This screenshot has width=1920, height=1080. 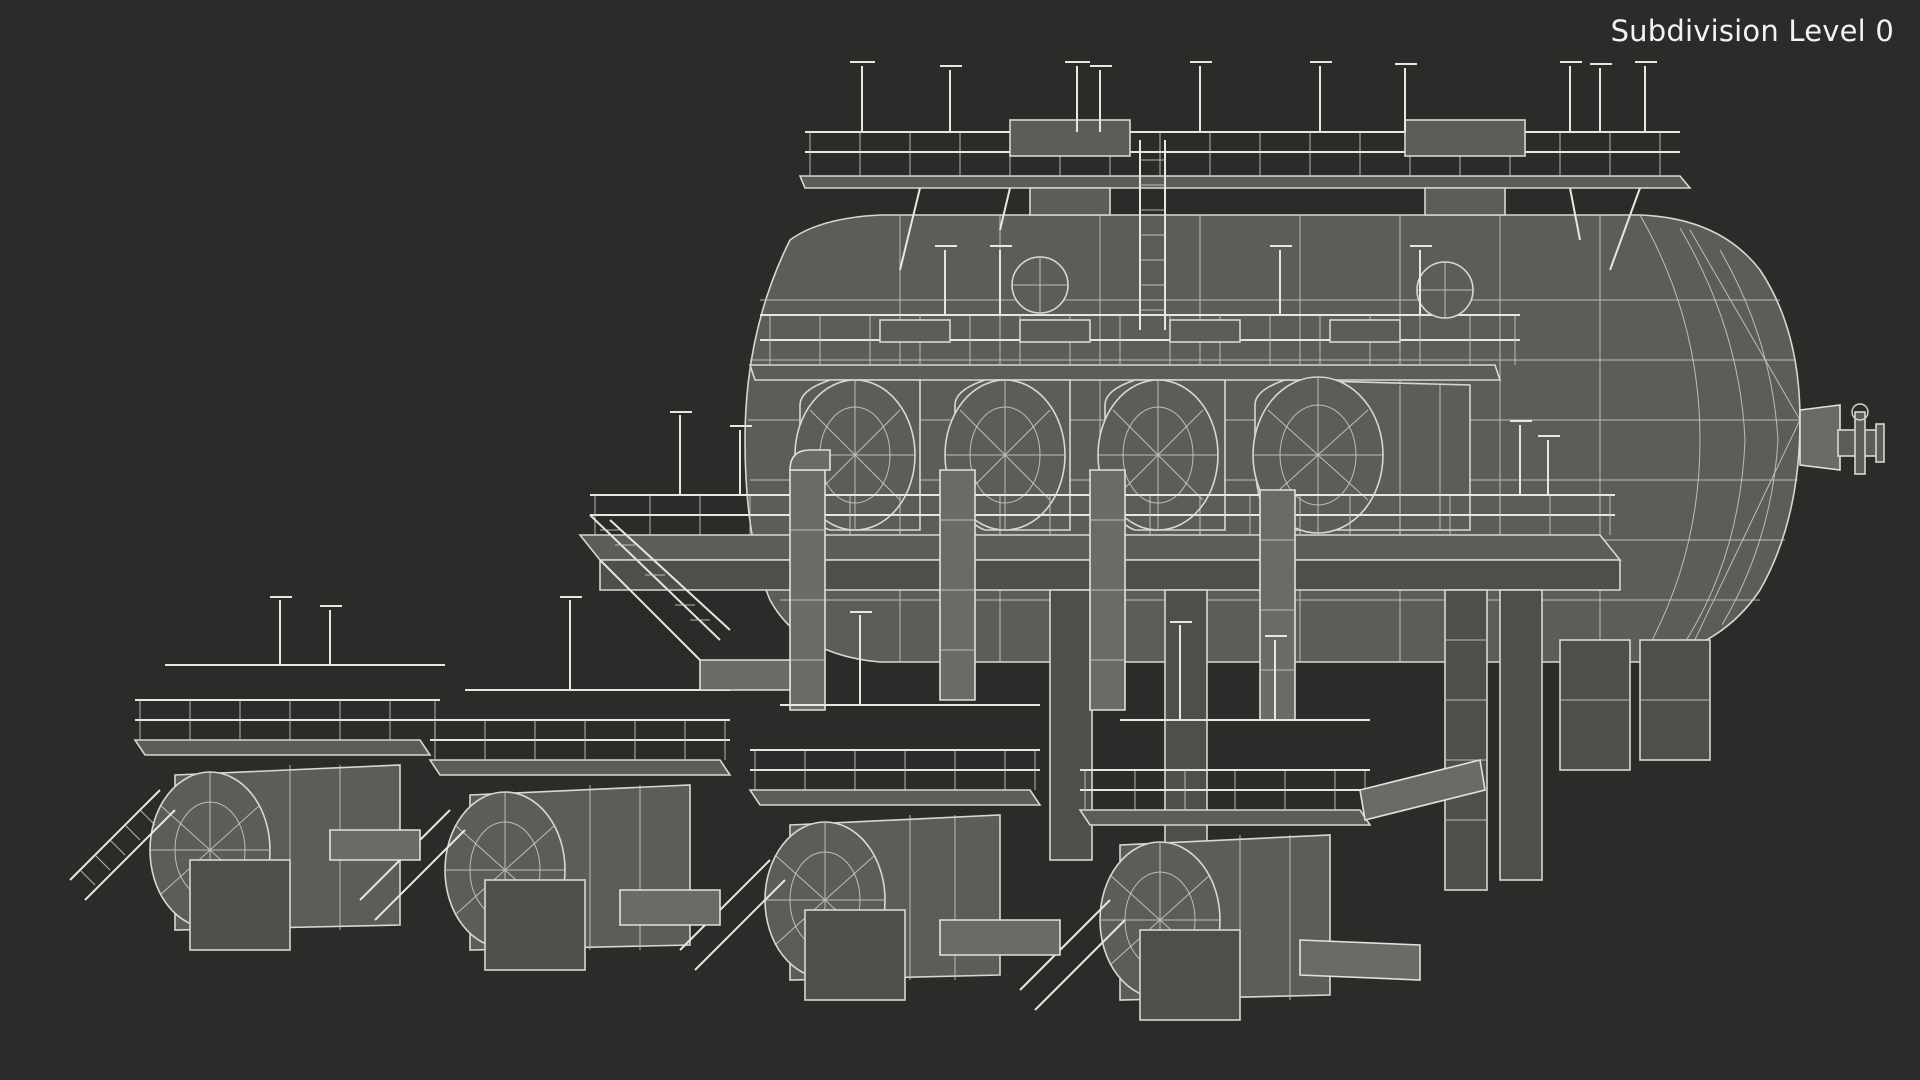 I want to click on subdivision-level-label: Subdivision Level 0, so click(x=1752, y=31).